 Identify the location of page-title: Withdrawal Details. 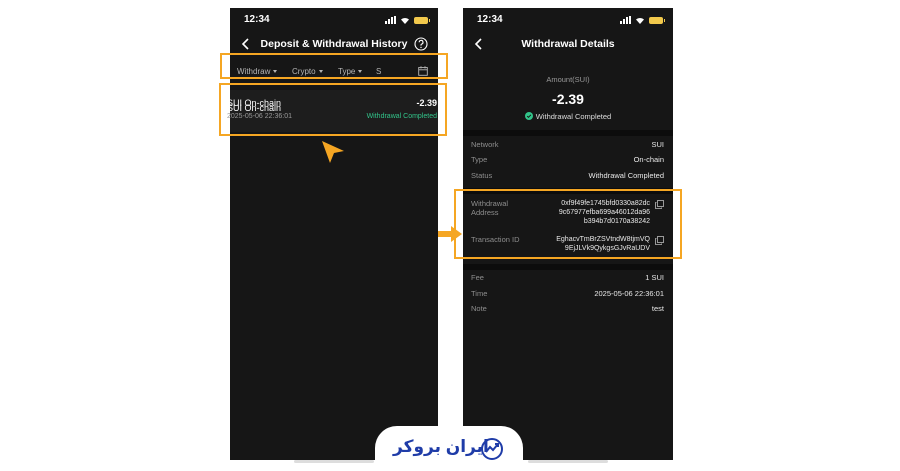
(568, 44).